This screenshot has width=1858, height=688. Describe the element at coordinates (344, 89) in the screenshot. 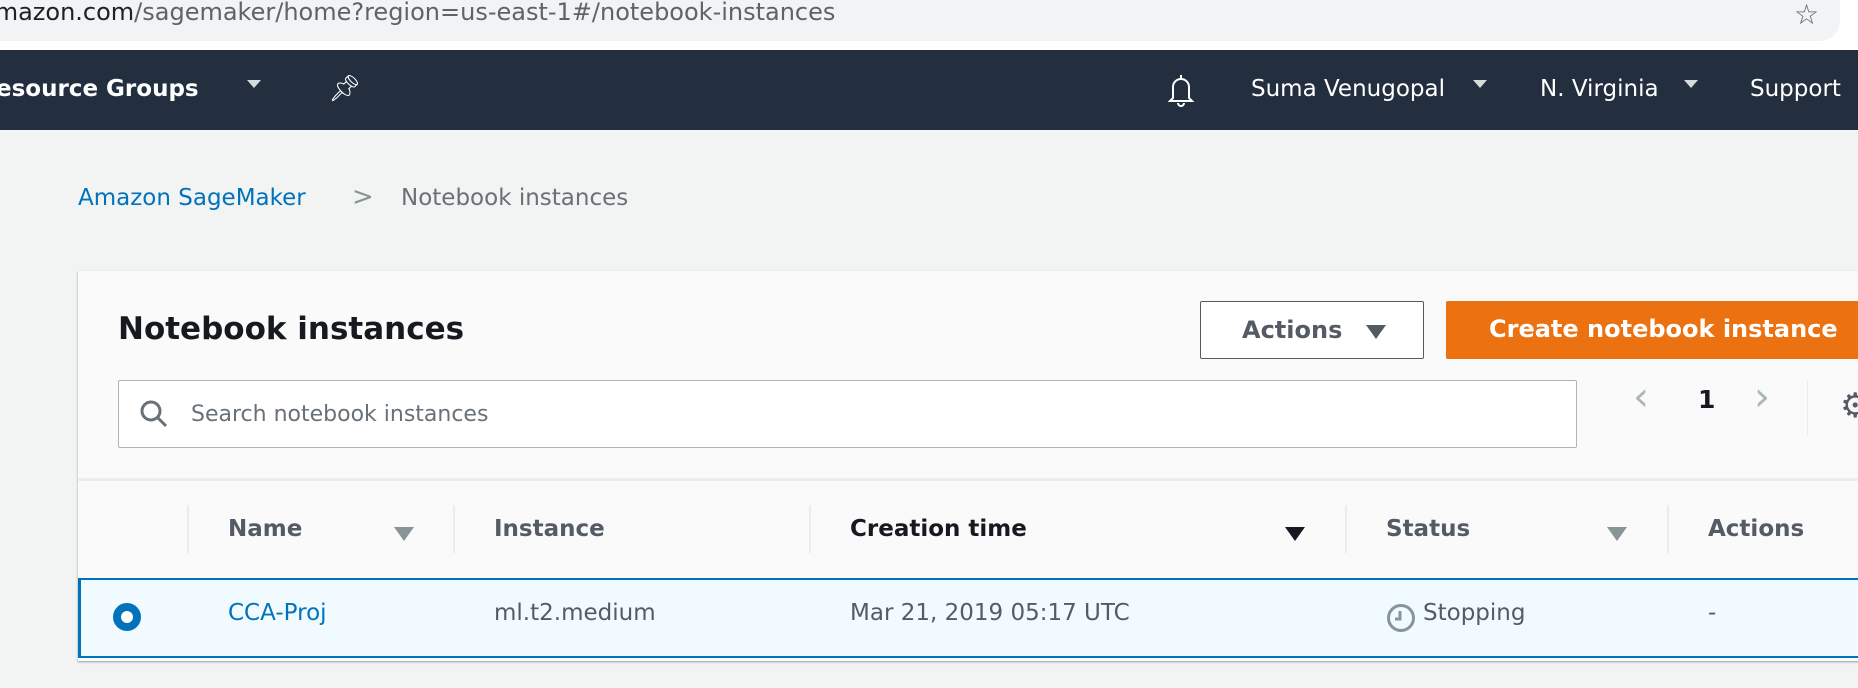

I see `pin-icon: 📌︎` at that location.